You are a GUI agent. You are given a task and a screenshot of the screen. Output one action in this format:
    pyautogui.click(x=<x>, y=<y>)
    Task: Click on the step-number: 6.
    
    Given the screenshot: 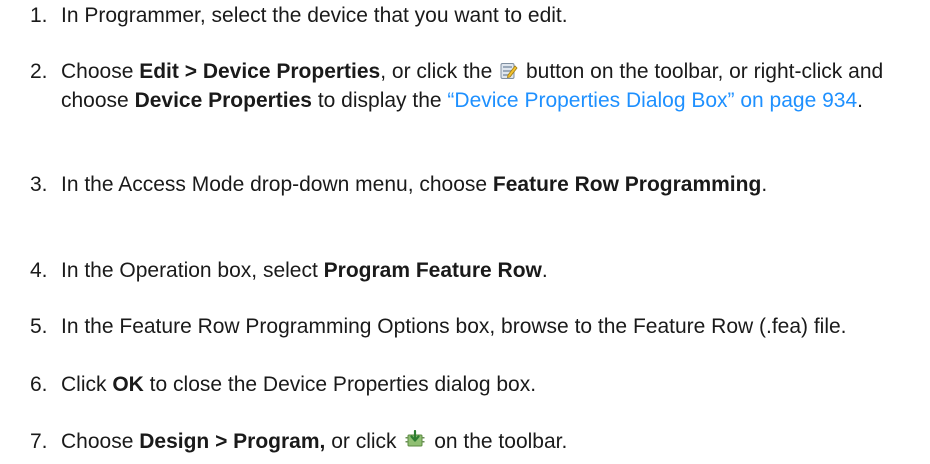 What is the action you would take?
    pyautogui.click(x=39, y=384)
    